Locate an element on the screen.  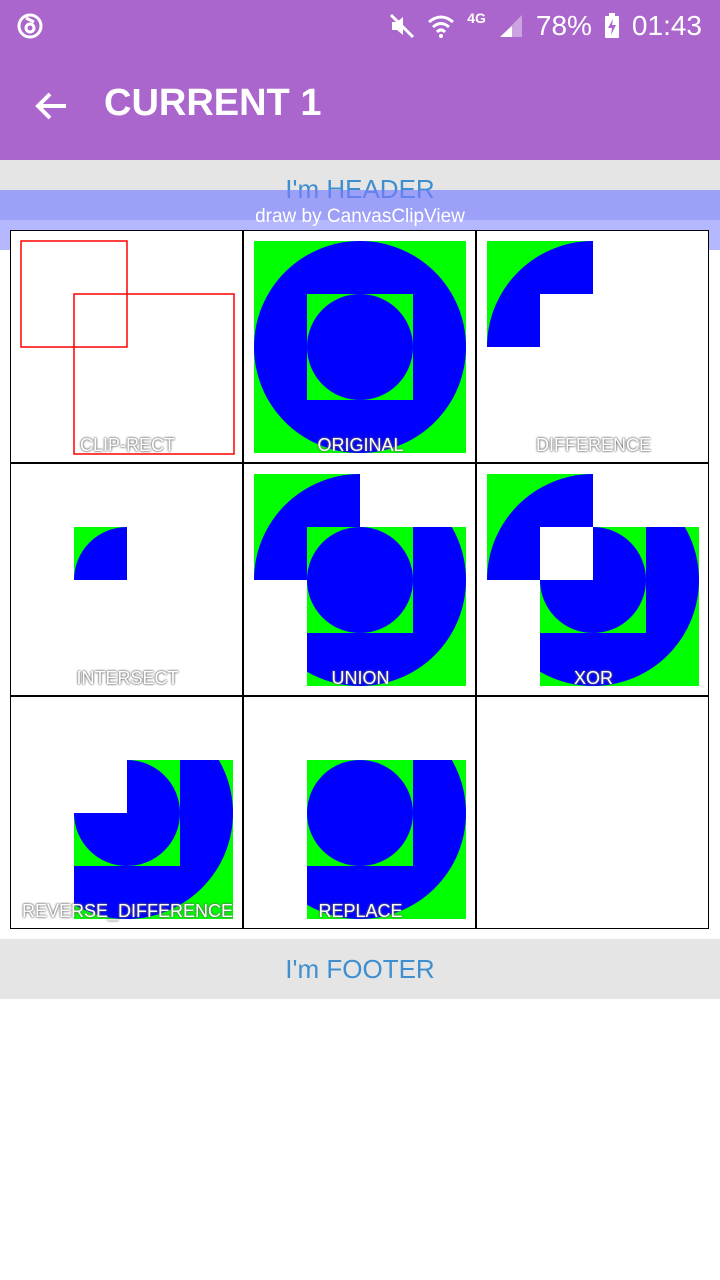
cell-label: XOR is located at coordinates (593, 678).